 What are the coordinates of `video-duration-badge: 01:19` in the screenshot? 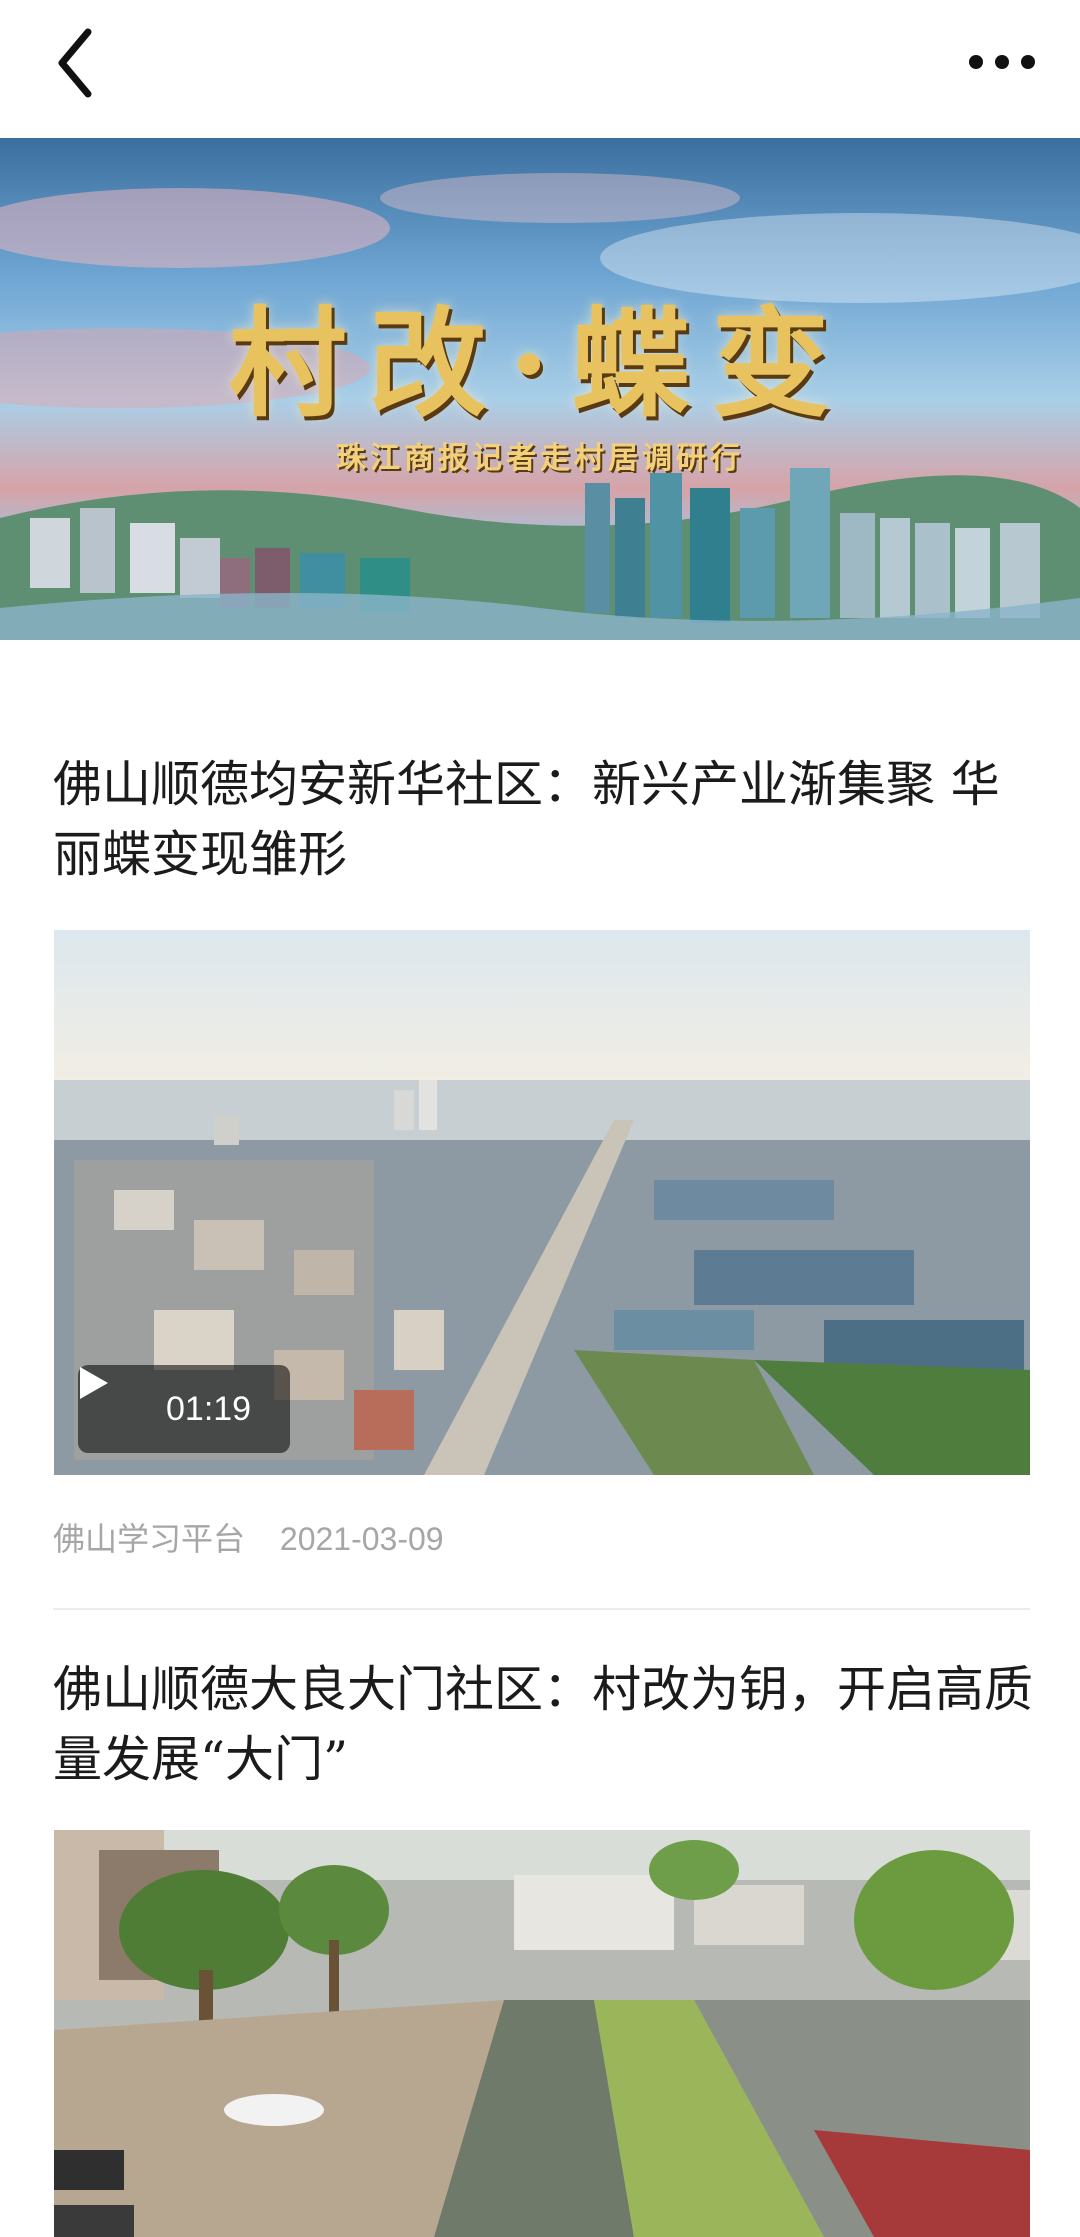 It's located at (184, 1409).